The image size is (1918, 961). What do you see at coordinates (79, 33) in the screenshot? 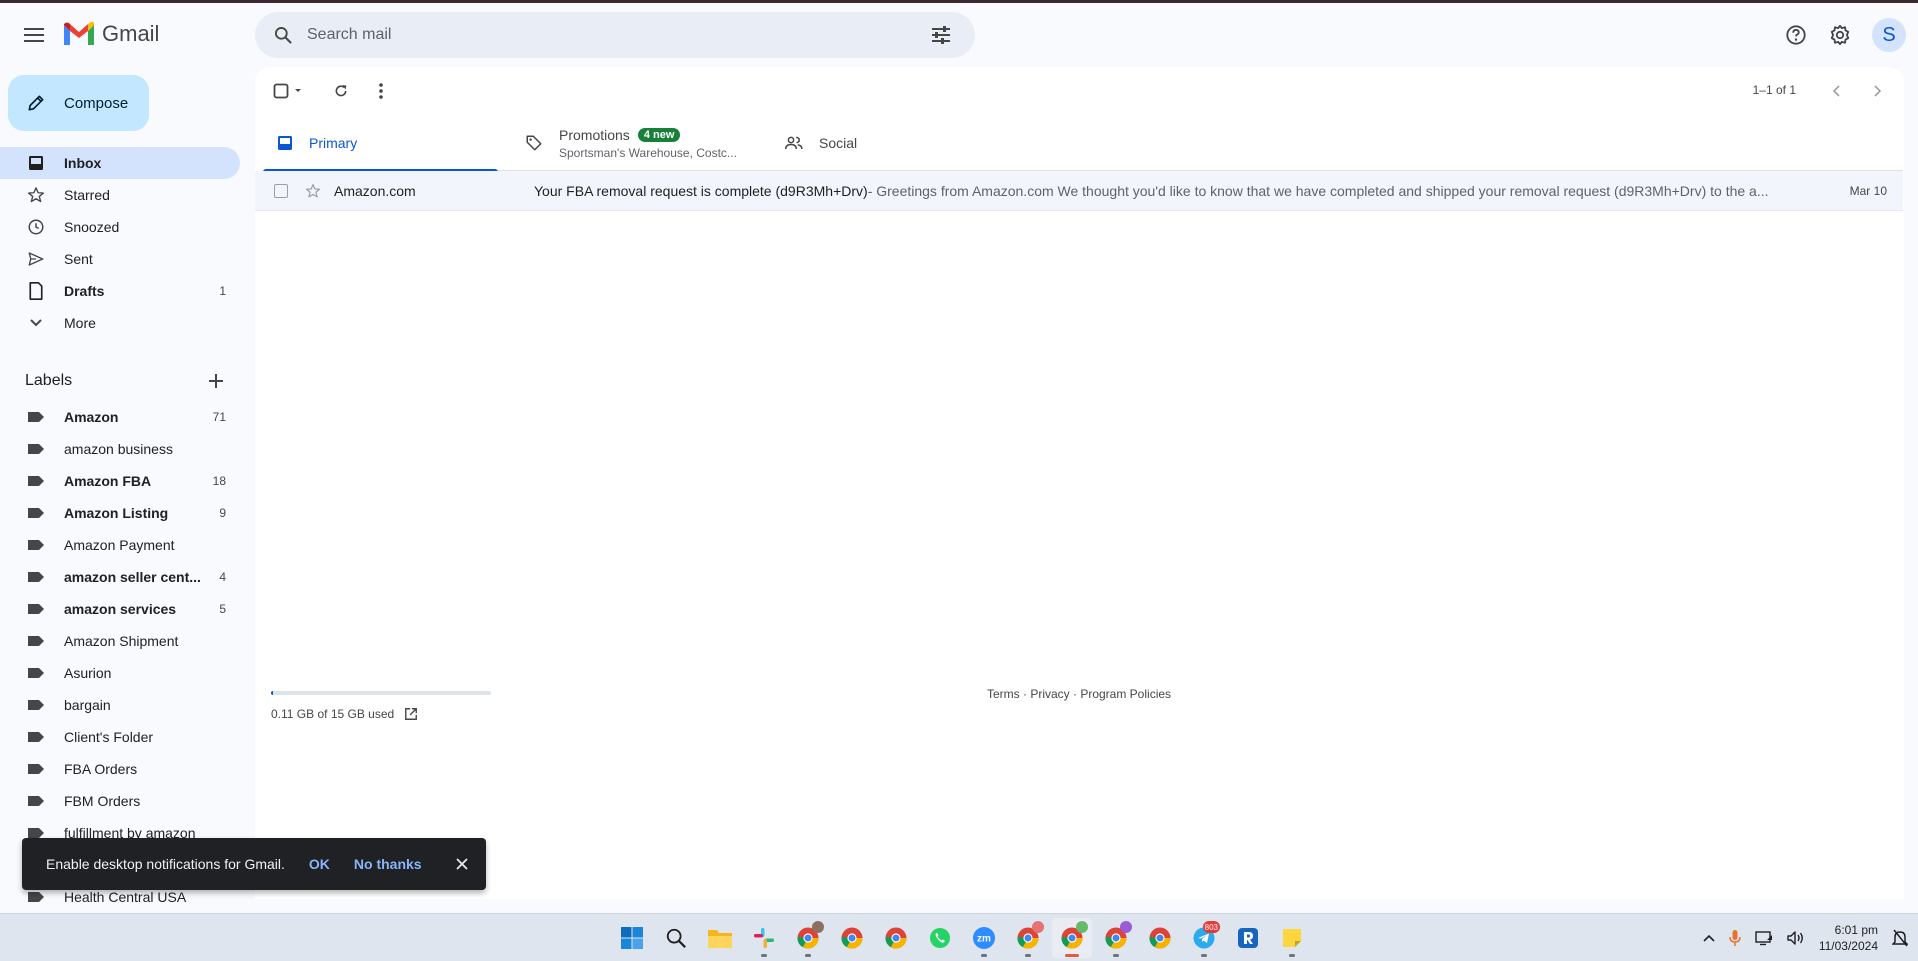
I see `gmail-m-icon` at bounding box center [79, 33].